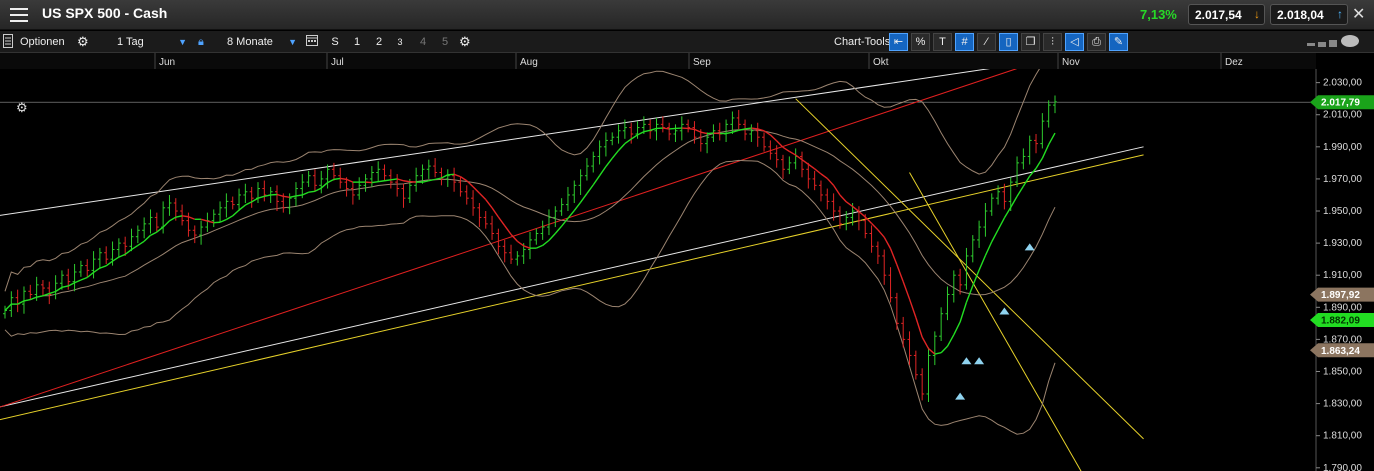 The image size is (1374, 471). I want to click on price-tag-text: 1.897,92, so click(1340, 295).